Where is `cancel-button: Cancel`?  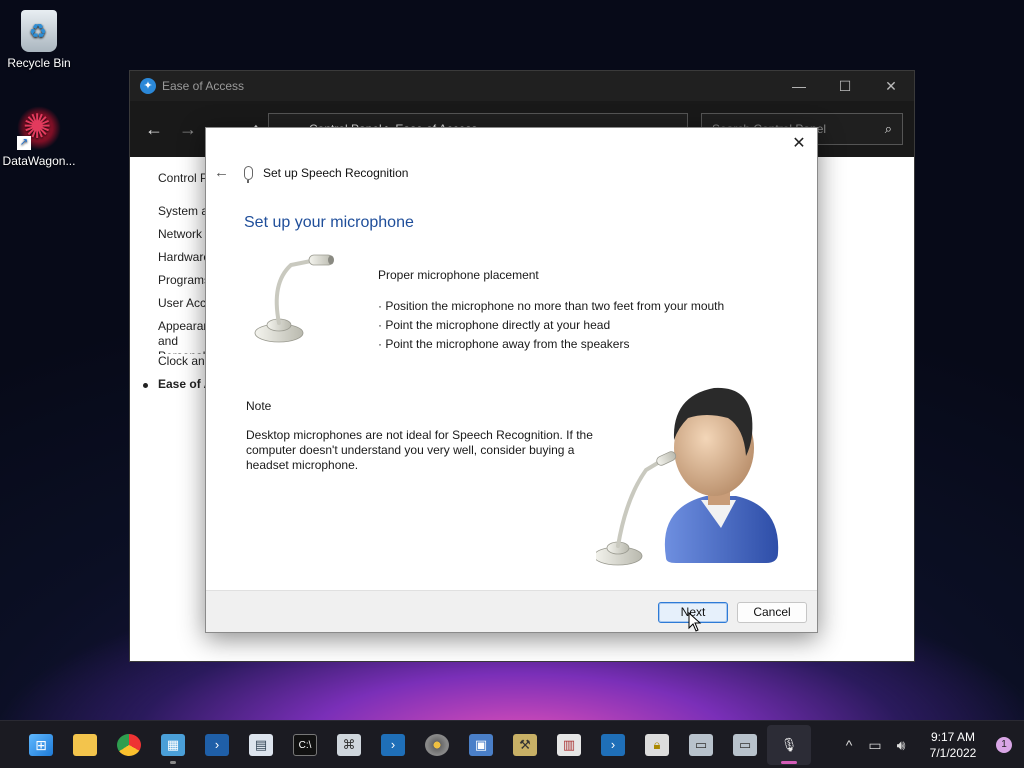
cancel-button: Cancel is located at coordinates (772, 612).